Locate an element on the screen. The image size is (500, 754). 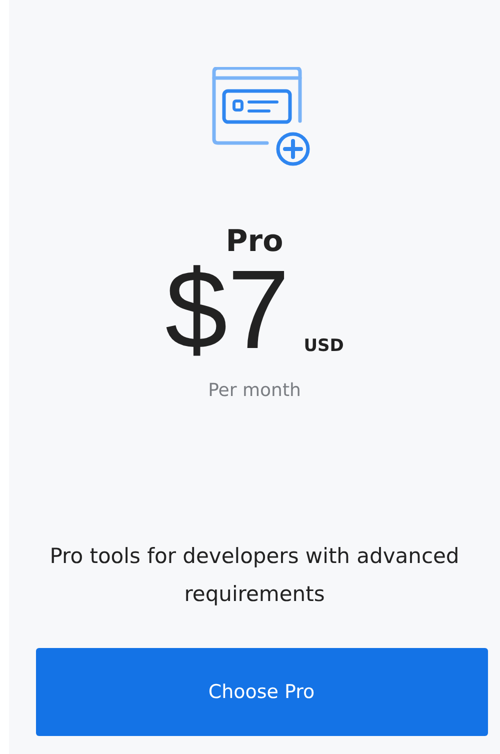
plan-price: $7 is located at coordinates (227, 310).